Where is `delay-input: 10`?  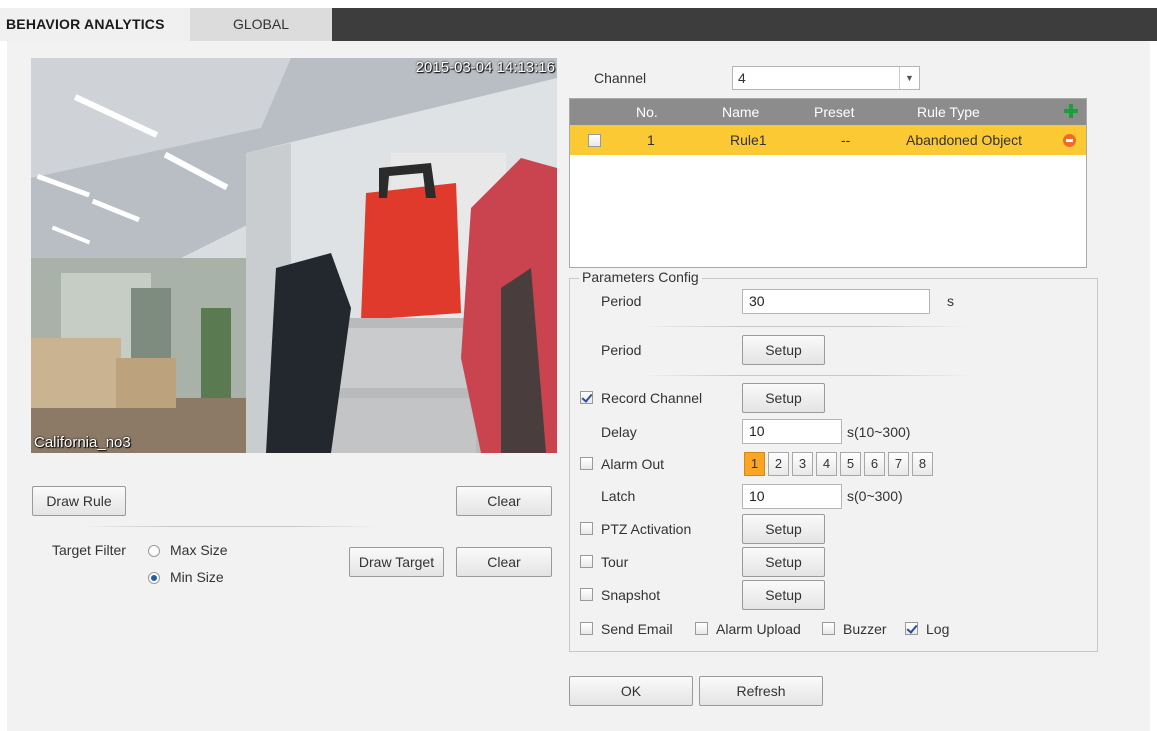 delay-input: 10 is located at coordinates (792, 431).